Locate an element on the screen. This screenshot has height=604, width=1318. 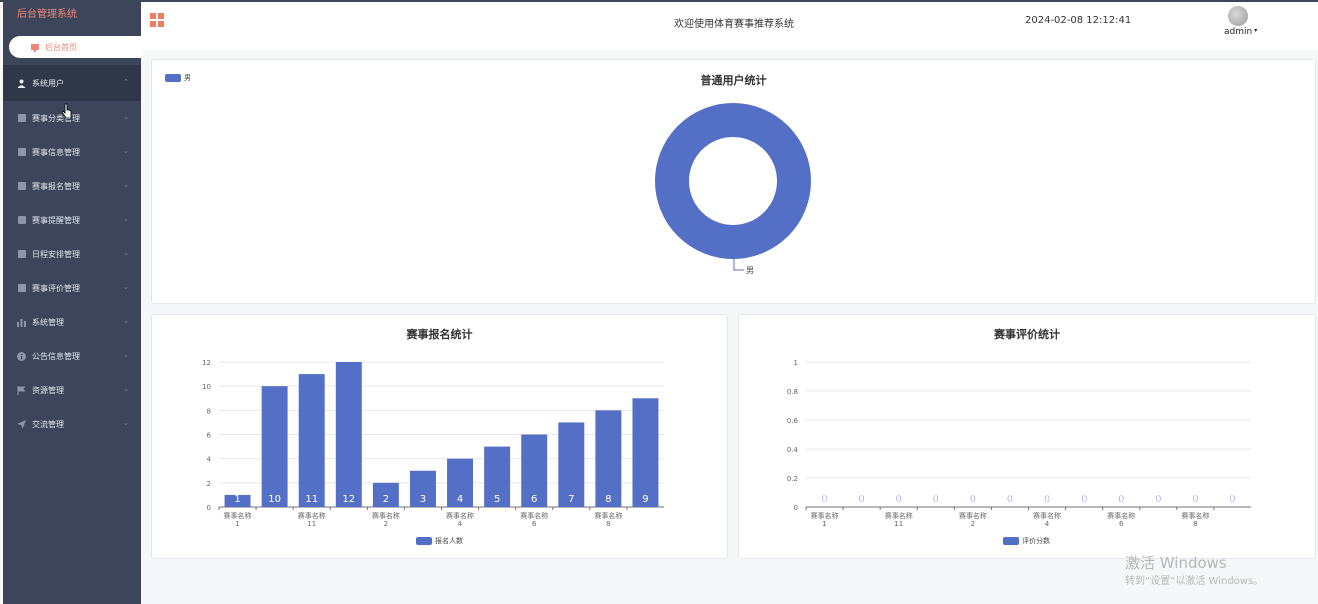
sidebar-item: 赛事信息管理 ⌄ is located at coordinates (72, 152).